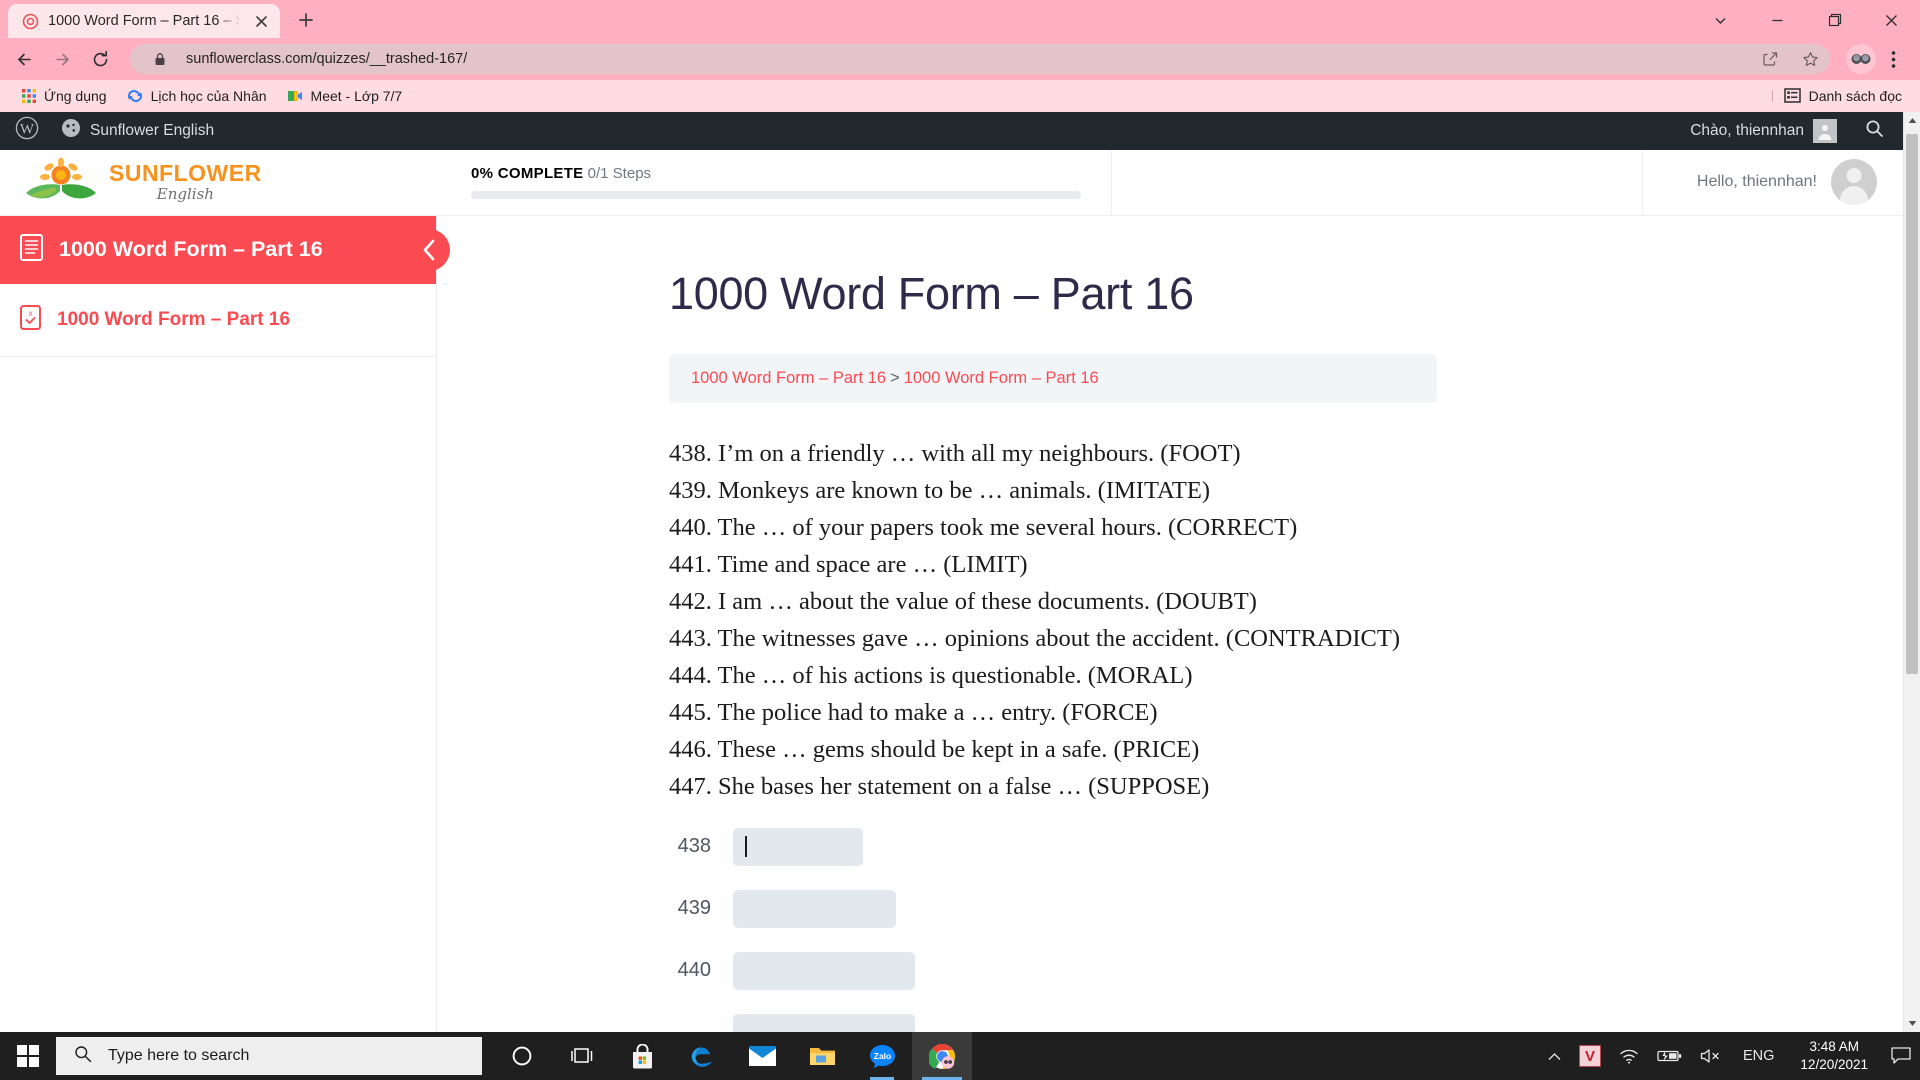 The width and height of the screenshot is (1920, 1080). I want to click on tray-overflow-button, so click(1554, 1056).